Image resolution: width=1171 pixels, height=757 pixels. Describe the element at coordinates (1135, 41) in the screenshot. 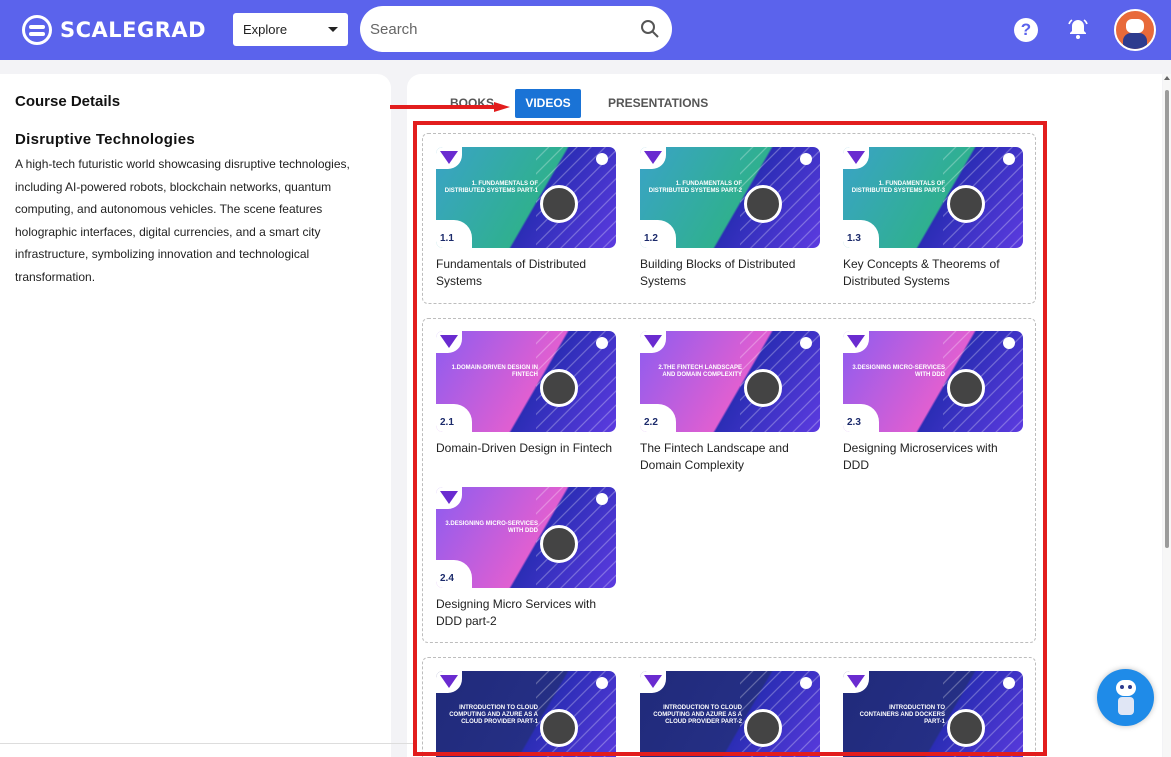

I see `avatar-body` at that location.